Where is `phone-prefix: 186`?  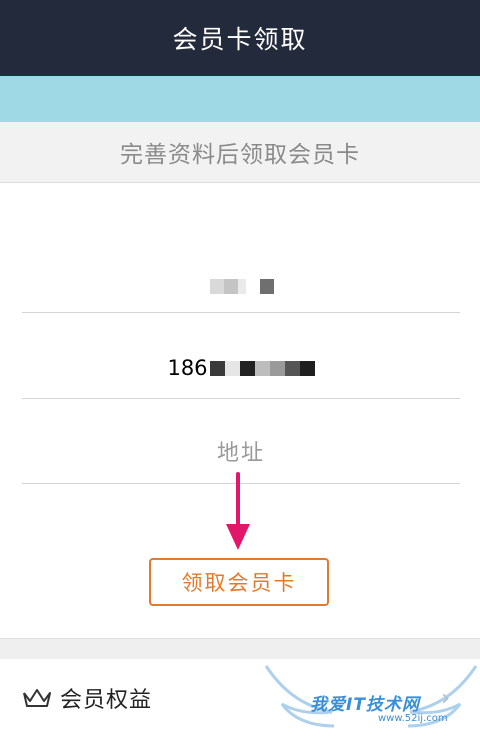 phone-prefix: 186 is located at coordinates (187, 368).